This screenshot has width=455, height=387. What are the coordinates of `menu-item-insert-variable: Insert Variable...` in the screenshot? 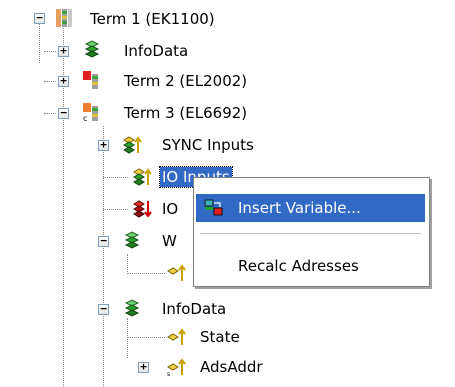 It's located at (310, 208).